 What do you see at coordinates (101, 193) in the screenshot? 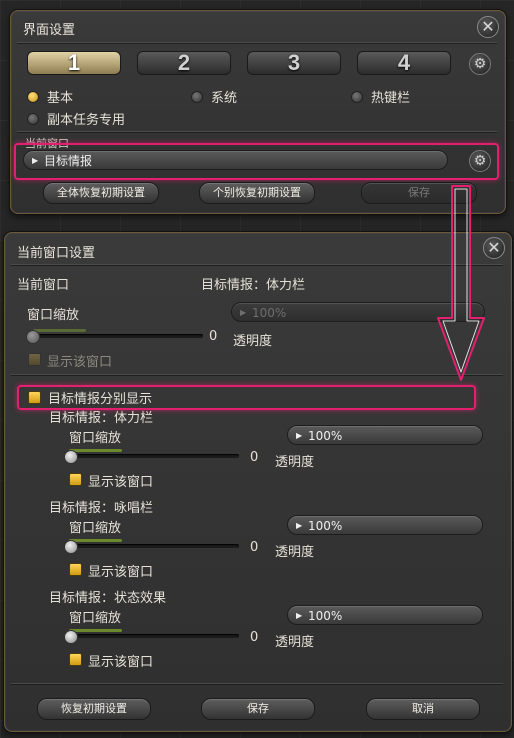
I see `reset-all-button: 全体恢复初期设置` at bounding box center [101, 193].